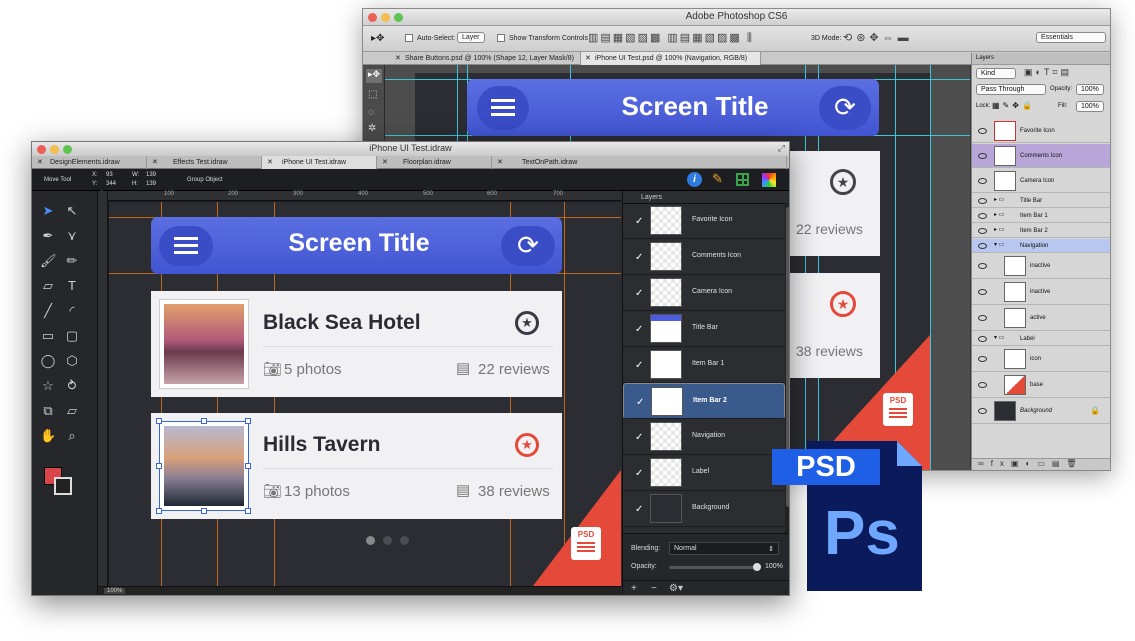 This screenshot has width=1135, height=641. What do you see at coordinates (356, 466) in the screenshot?
I see `list-item-2: Hills Tavern ★ 📷︎ 13 photos ▤ 38 reviews` at bounding box center [356, 466].